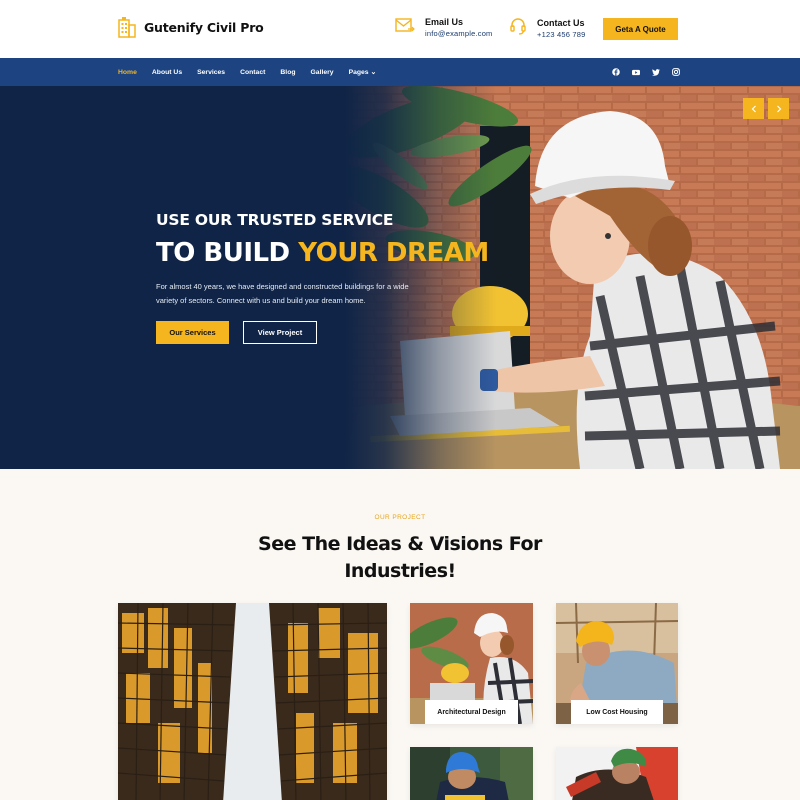 This screenshot has height=800, width=800. I want to click on project-card-low-cost-housing: Low Cost Housing, so click(617, 663).